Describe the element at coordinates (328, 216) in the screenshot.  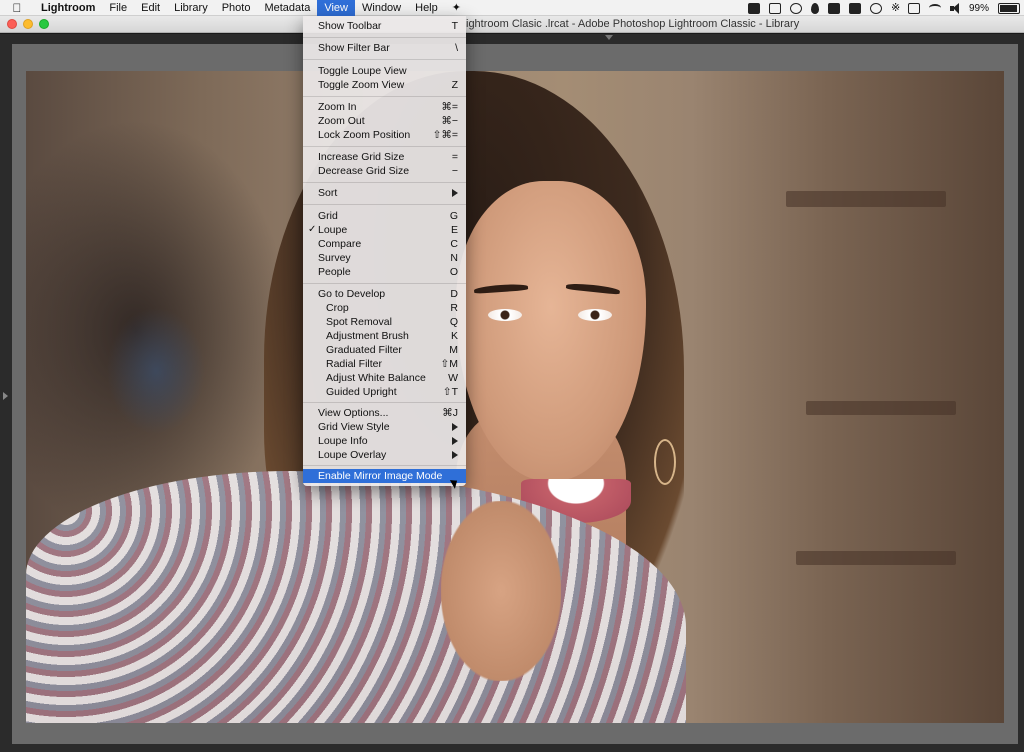
I see `menu-item-label: Grid` at that location.